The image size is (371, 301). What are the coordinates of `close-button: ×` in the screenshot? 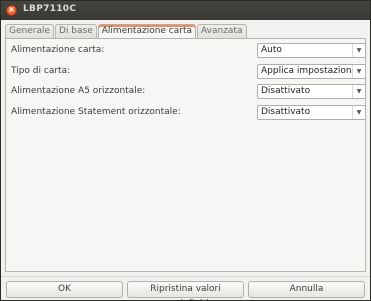 It's located at (11, 10).